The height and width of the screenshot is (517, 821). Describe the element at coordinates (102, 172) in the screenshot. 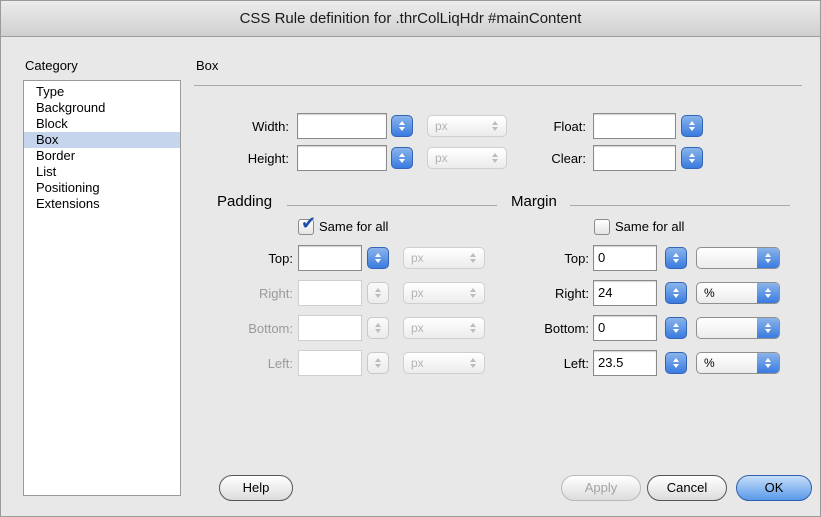

I see `category-item-list: List` at that location.